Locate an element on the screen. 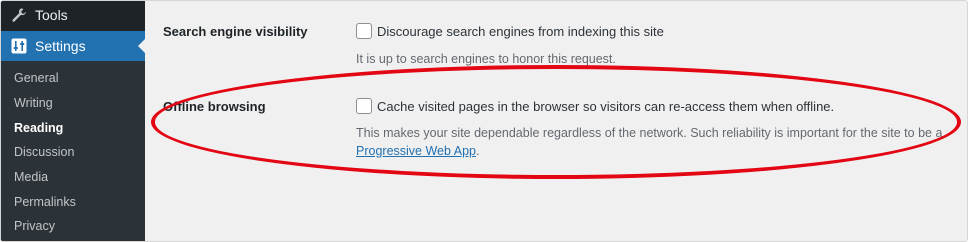 This screenshot has height=242, width=968. wrench-icon is located at coordinates (19, 15).